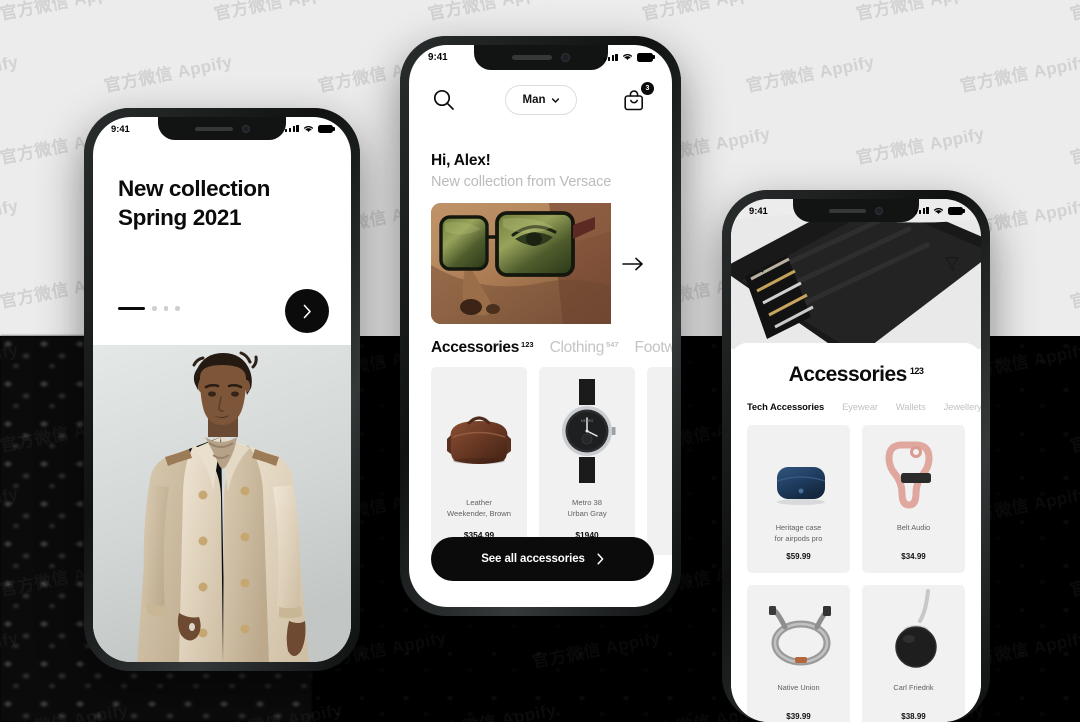 This screenshot has width=1080, height=722. I want to click on hero-next-button, so click(632, 263).